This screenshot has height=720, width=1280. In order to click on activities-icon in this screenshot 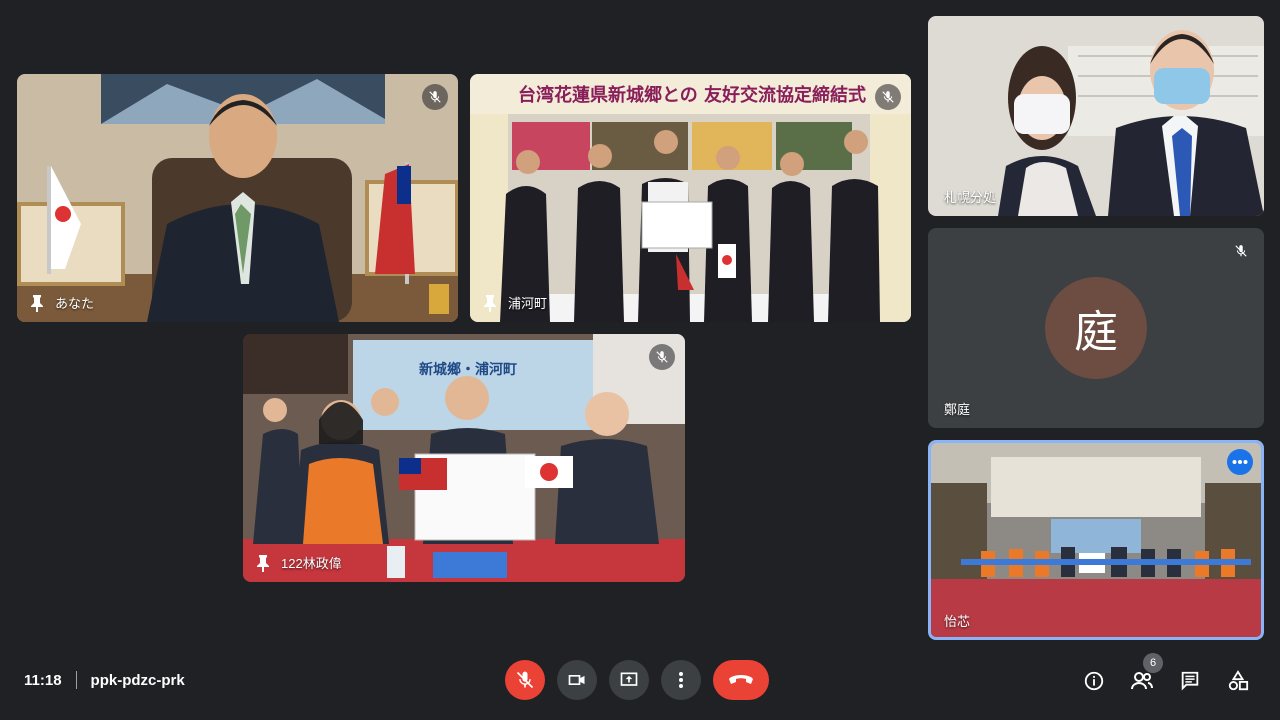, I will do `click(1238, 680)`.